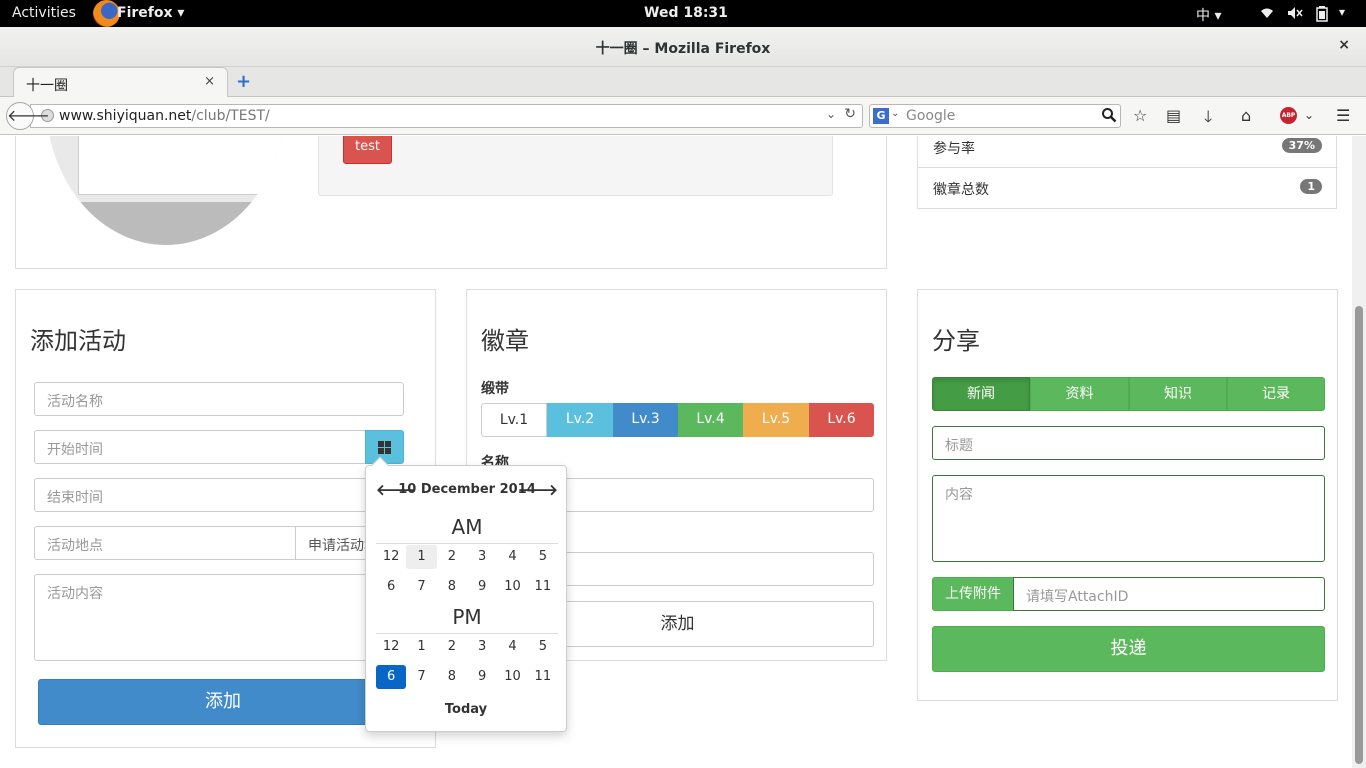  I want to click on hamburger-menu-icon: ☰, so click(1343, 115).